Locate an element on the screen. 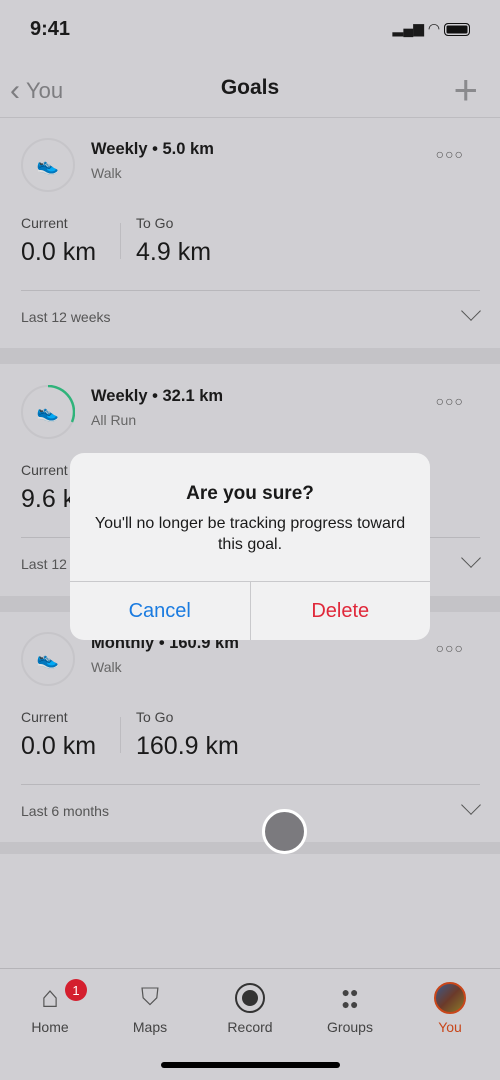 This screenshot has width=500, height=1080. goal-sport: All Run is located at coordinates (114, 420).